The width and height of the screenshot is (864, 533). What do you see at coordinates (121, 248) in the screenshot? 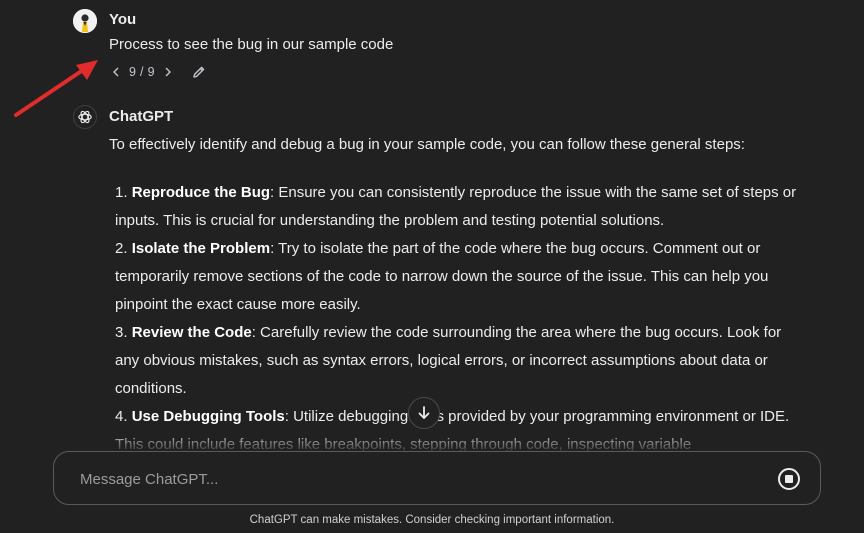
I see `step-number: 2.` at bounding box center [121, 248].